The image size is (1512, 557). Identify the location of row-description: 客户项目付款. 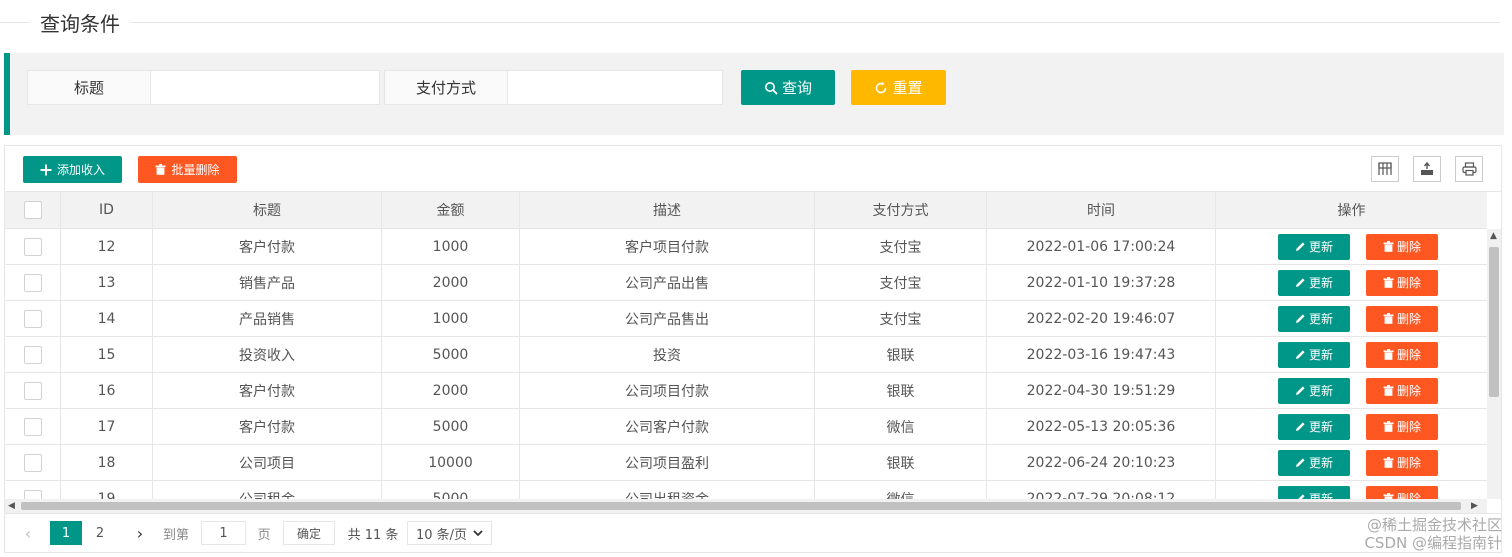
(667, 246).